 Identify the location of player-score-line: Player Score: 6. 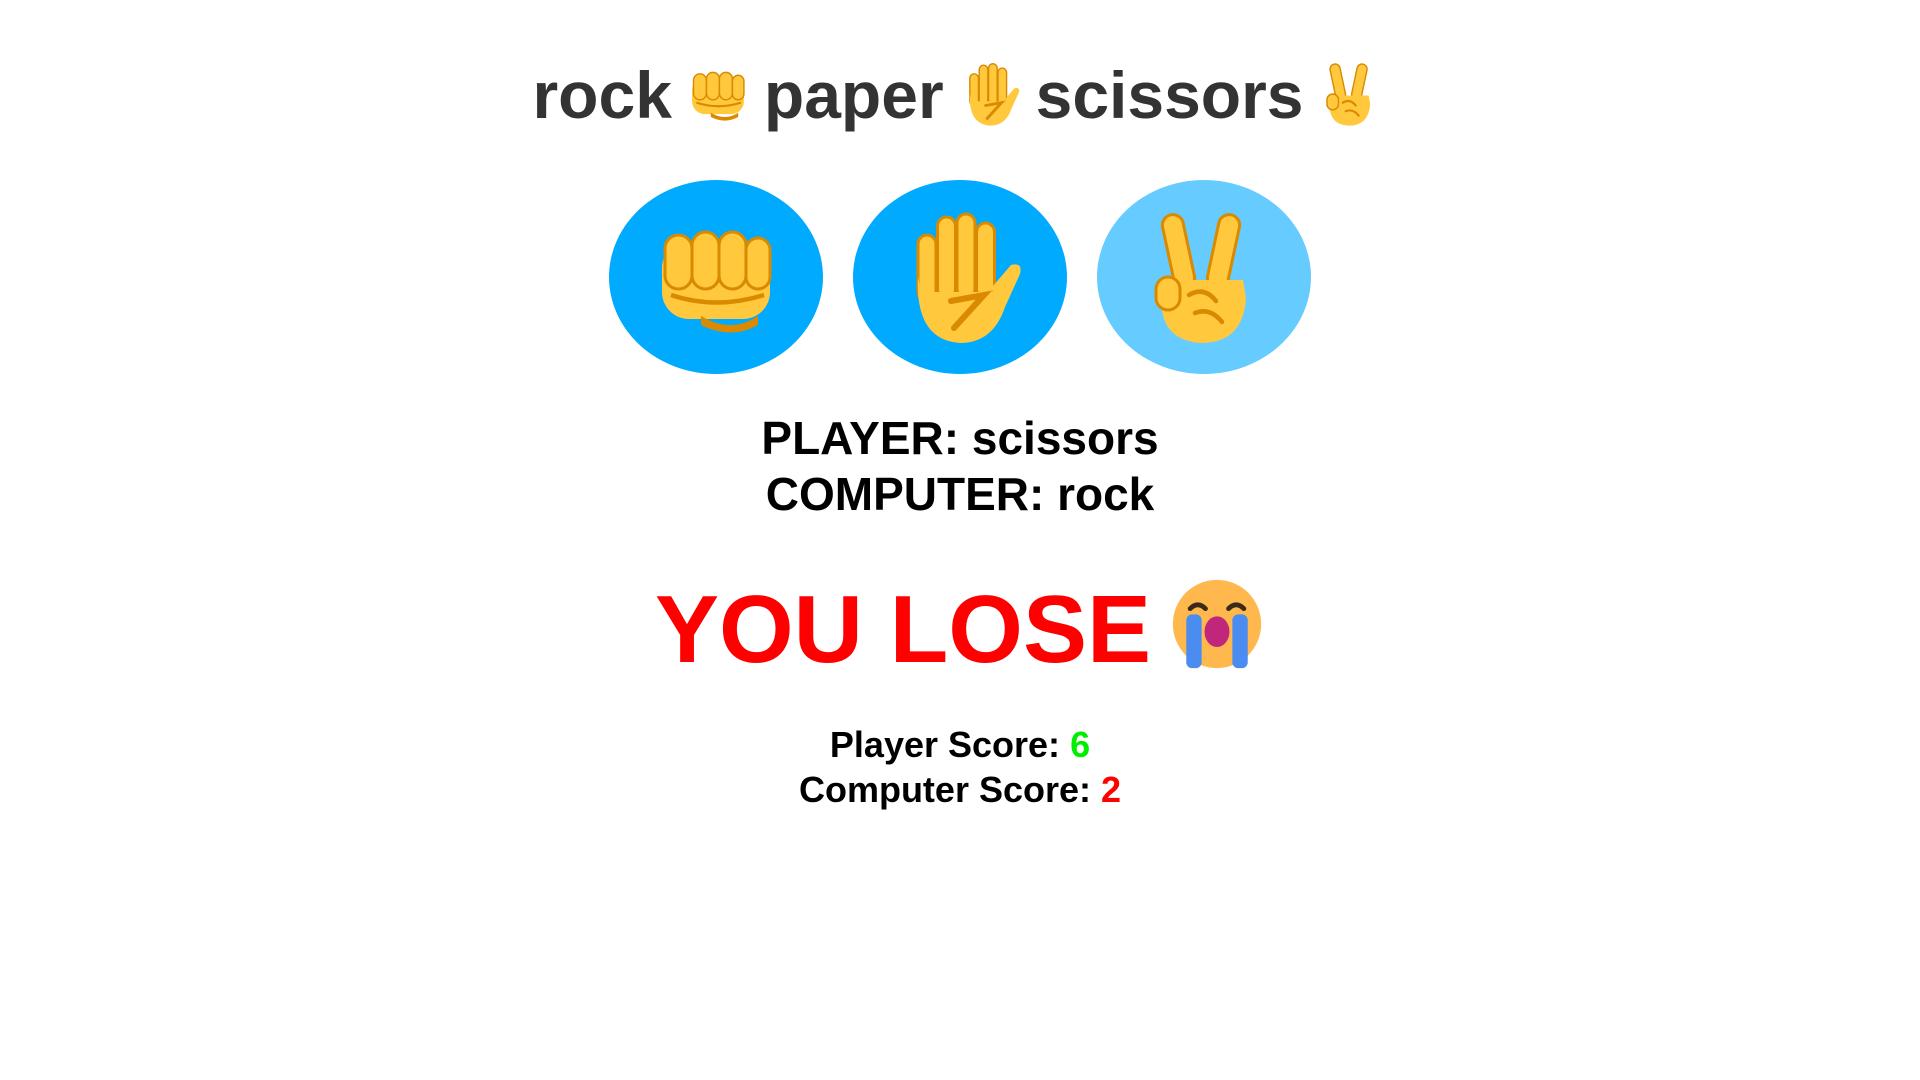
(960, 744).